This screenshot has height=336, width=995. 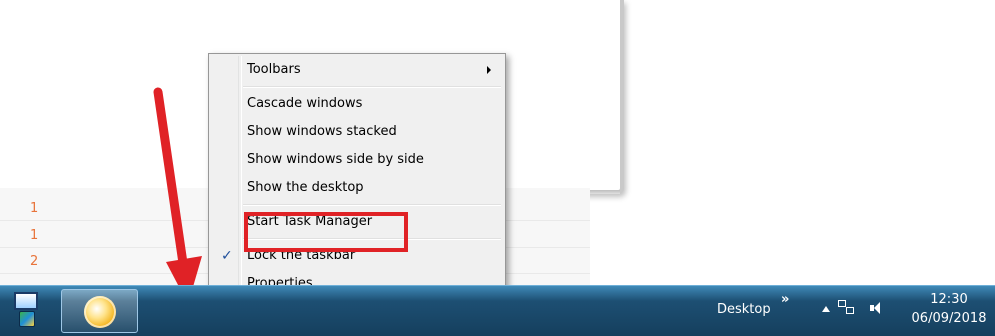 What do you see at coordinates (26, 301) in the screenshot?
I see `computer-icon` at bounding box center [26, 301].